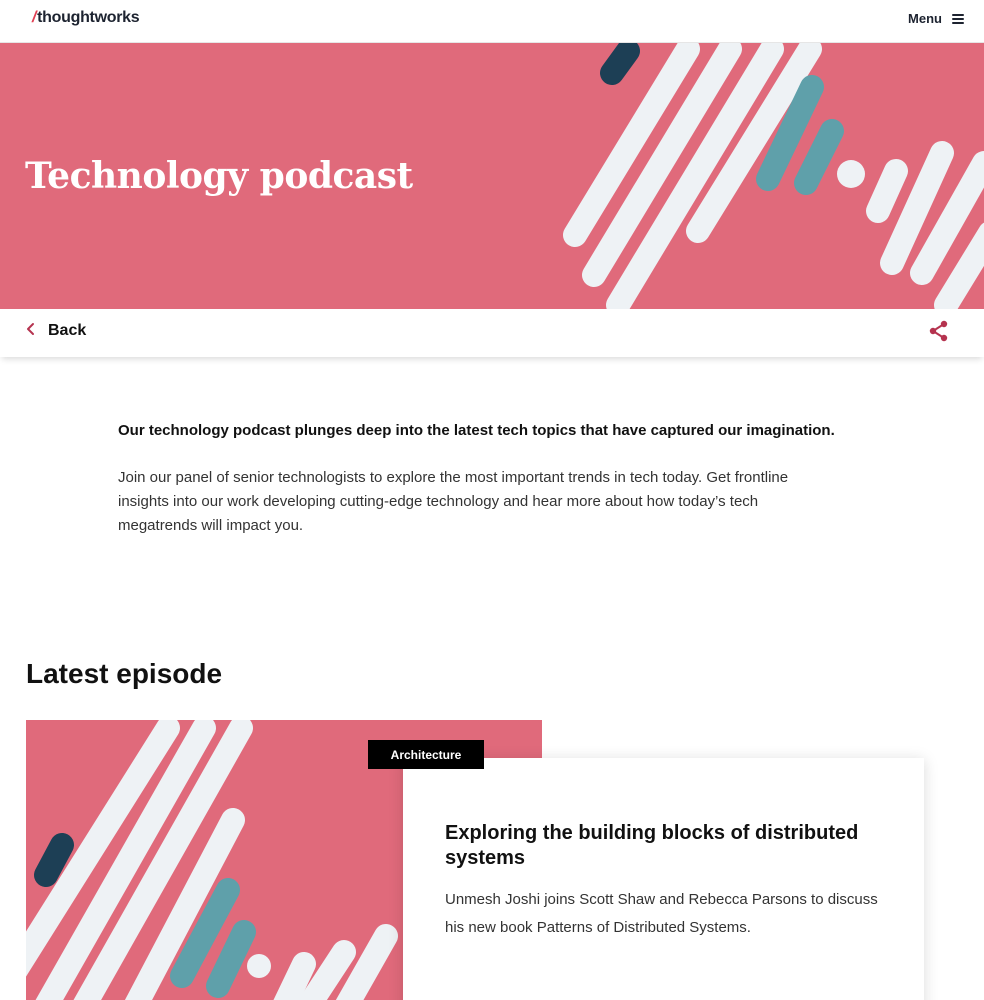 The image size is (984, 1000). What do you see at coordinates (124, 673) in the screenshot?
I see `latest-episode-heading: Latest episode` at bounding box center [124, 673].